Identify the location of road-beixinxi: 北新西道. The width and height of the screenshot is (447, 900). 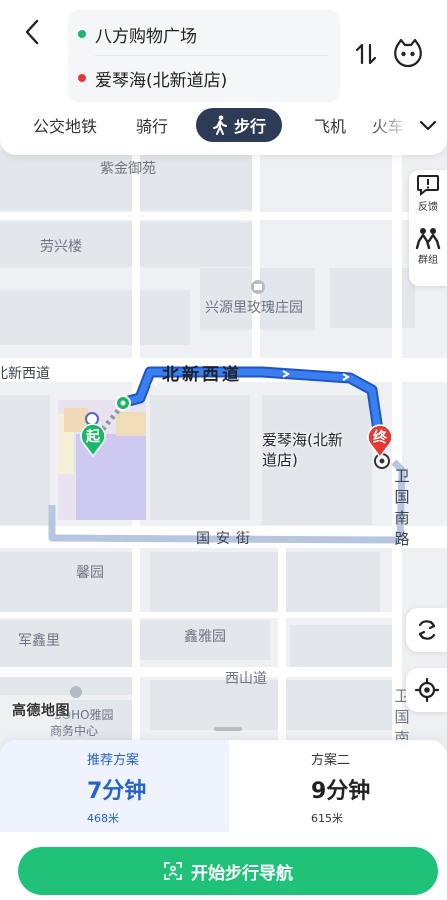
(202, 375).